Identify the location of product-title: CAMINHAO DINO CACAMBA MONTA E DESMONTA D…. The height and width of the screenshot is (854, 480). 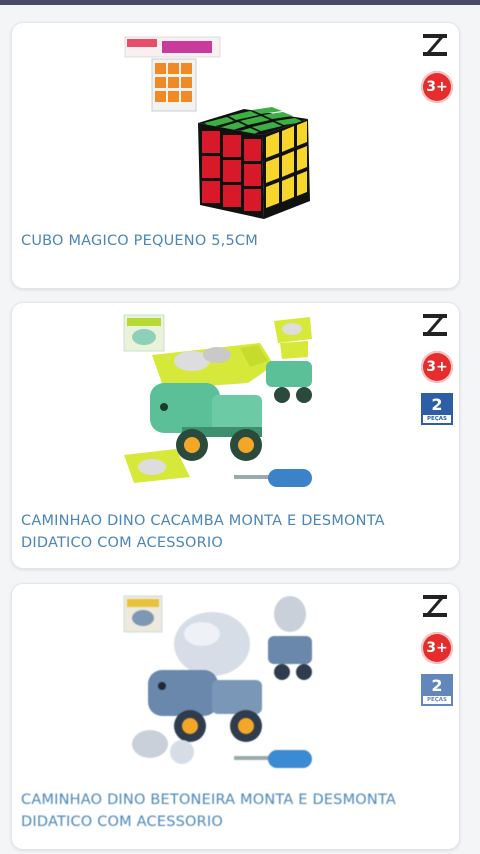
(210, 532).